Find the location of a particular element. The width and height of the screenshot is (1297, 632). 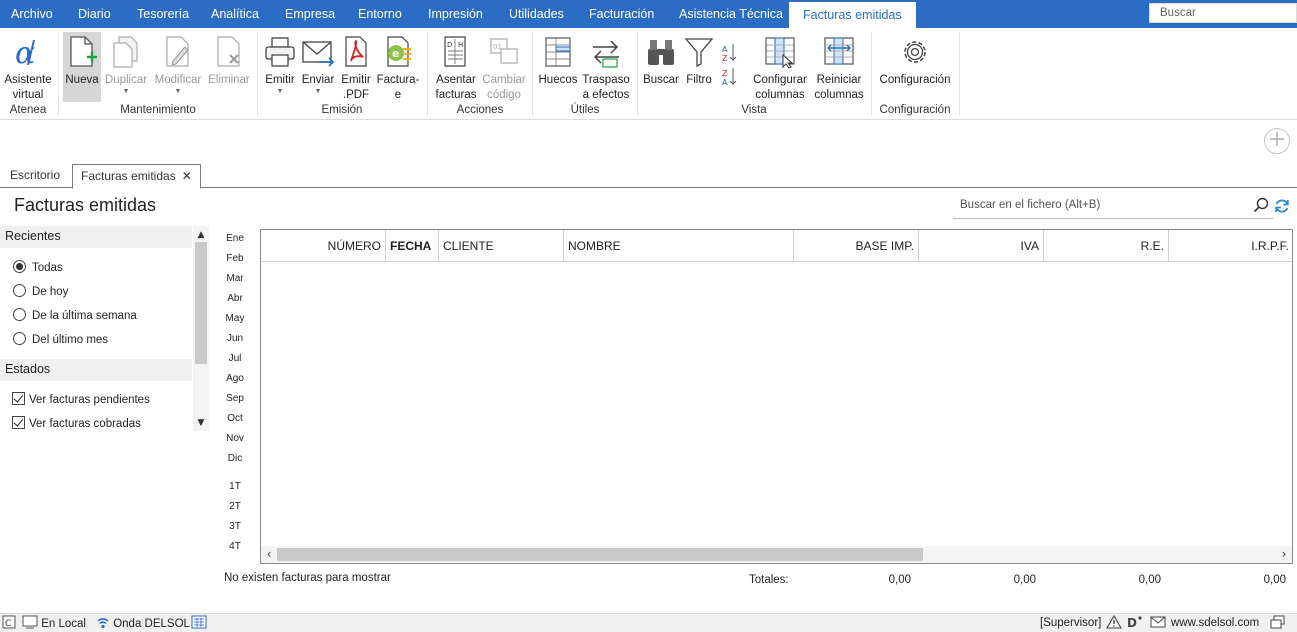

column-iva: IVA is located at coordinates (981, 246).